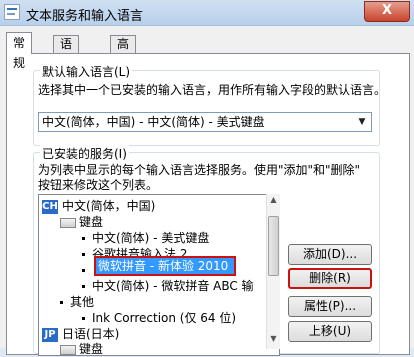 Image resolution: width=414 pixels, height=357 pixels. What do you see at coordinates (85, 16) in the screenshot?
I see `window-title: 文本服务和输入语言` at bounding box center [85, 16].